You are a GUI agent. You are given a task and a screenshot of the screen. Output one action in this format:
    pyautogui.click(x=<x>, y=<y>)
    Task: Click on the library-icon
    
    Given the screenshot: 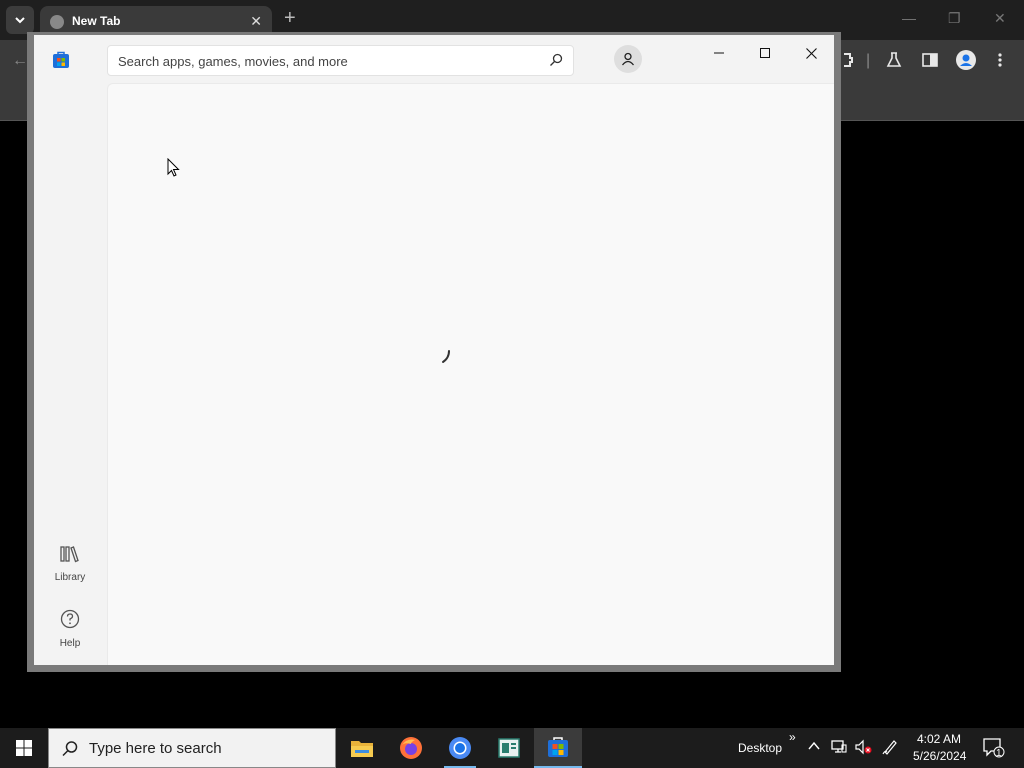 What is the action you would take?
    pyautogui.click(x=69, y=554)
    